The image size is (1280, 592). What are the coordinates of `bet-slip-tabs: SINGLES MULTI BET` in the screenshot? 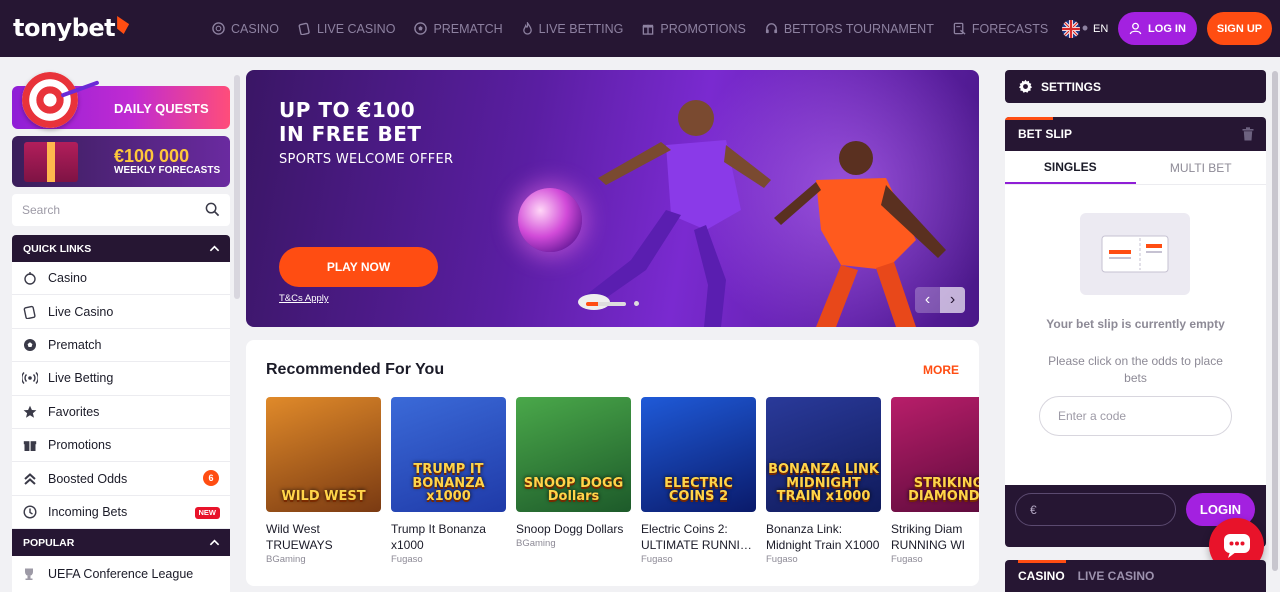 It's located at (1135, 168).